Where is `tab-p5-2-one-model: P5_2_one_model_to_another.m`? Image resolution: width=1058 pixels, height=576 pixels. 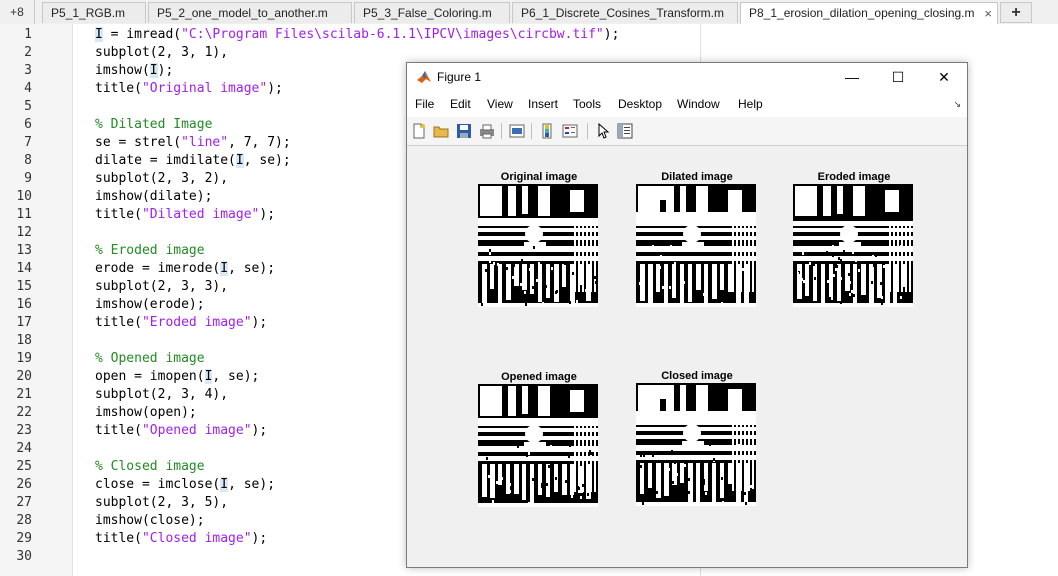 tab-p5-2-one-model: P5_2_one_model_to_another.m is located at coordinates (250, 12).